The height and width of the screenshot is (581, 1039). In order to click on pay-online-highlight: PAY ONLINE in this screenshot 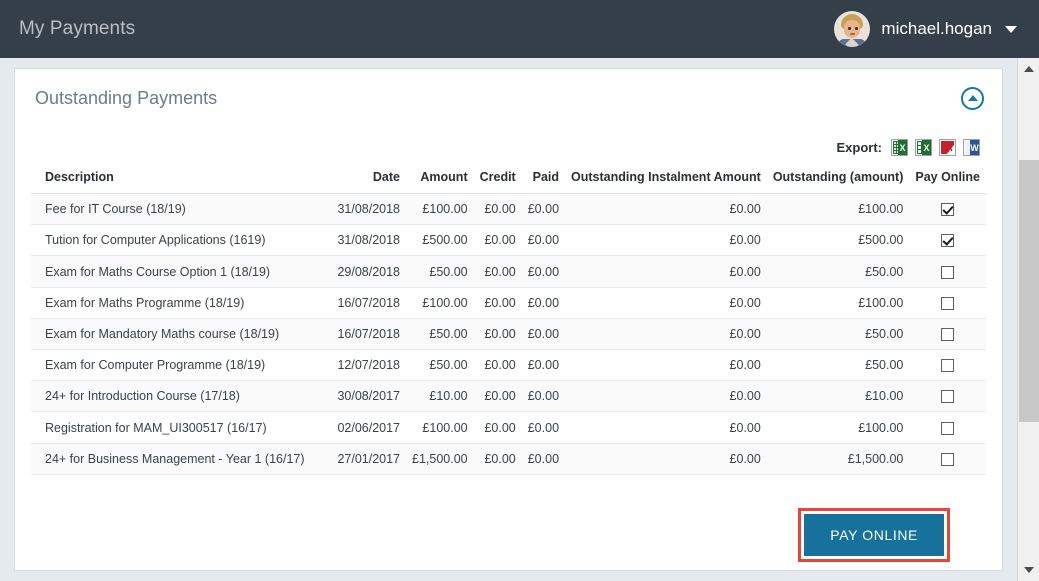, I will do `click(874, 534)`.